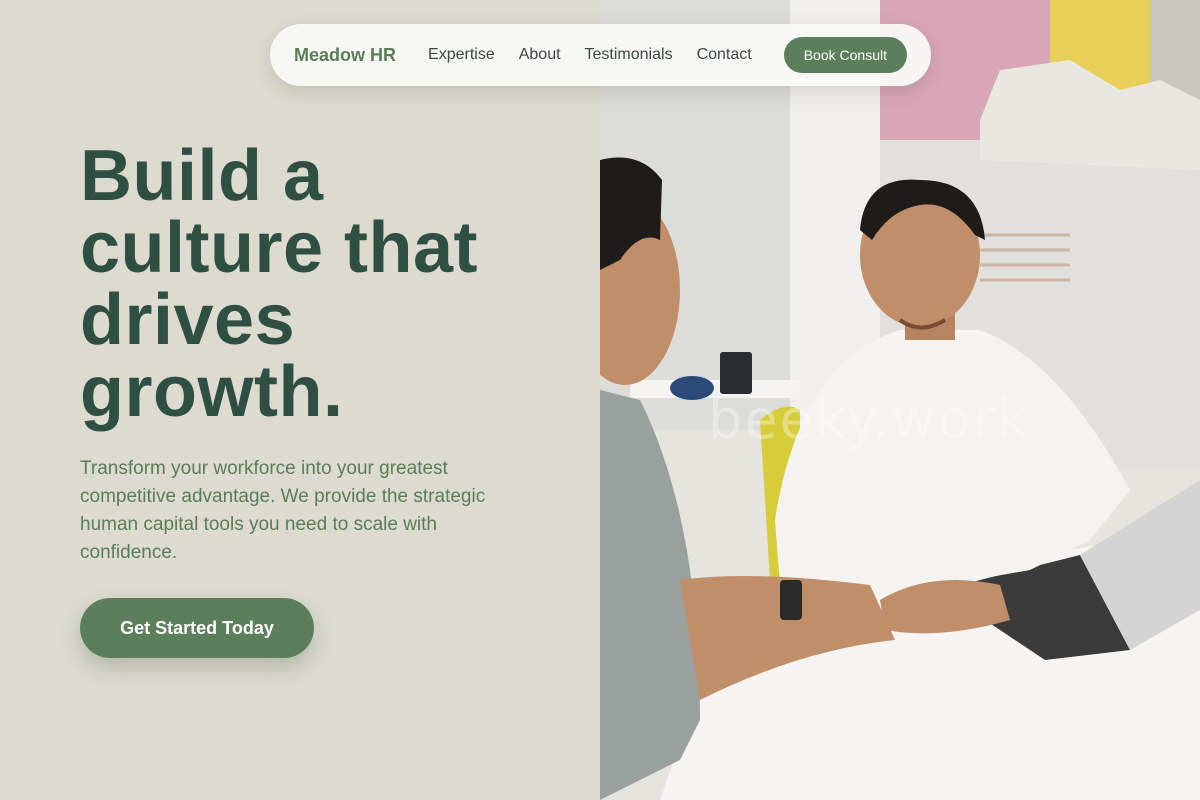 This screenshot has height=800, width=1200. Describe the element at coordinates (461, 55) in the screenshot. I see `nav-link-expertise: Expertise` at that location.